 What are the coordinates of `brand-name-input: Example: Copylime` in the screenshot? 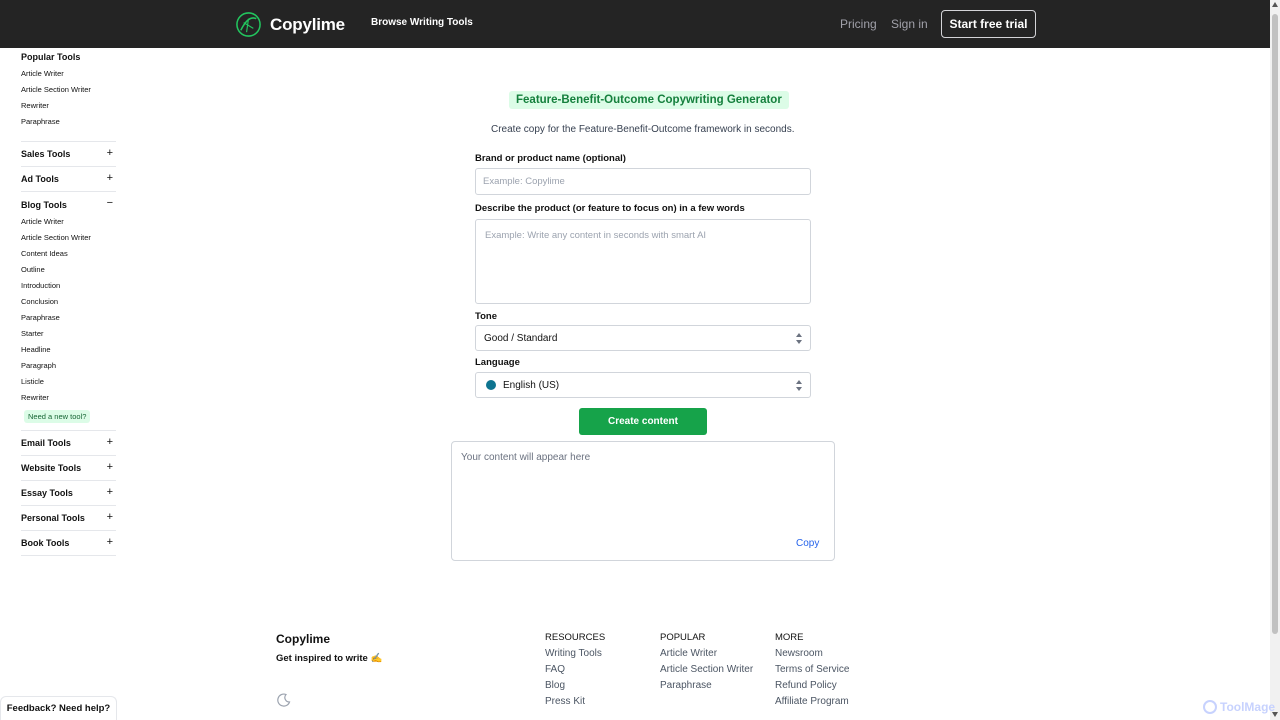 It's located at (643, 181).